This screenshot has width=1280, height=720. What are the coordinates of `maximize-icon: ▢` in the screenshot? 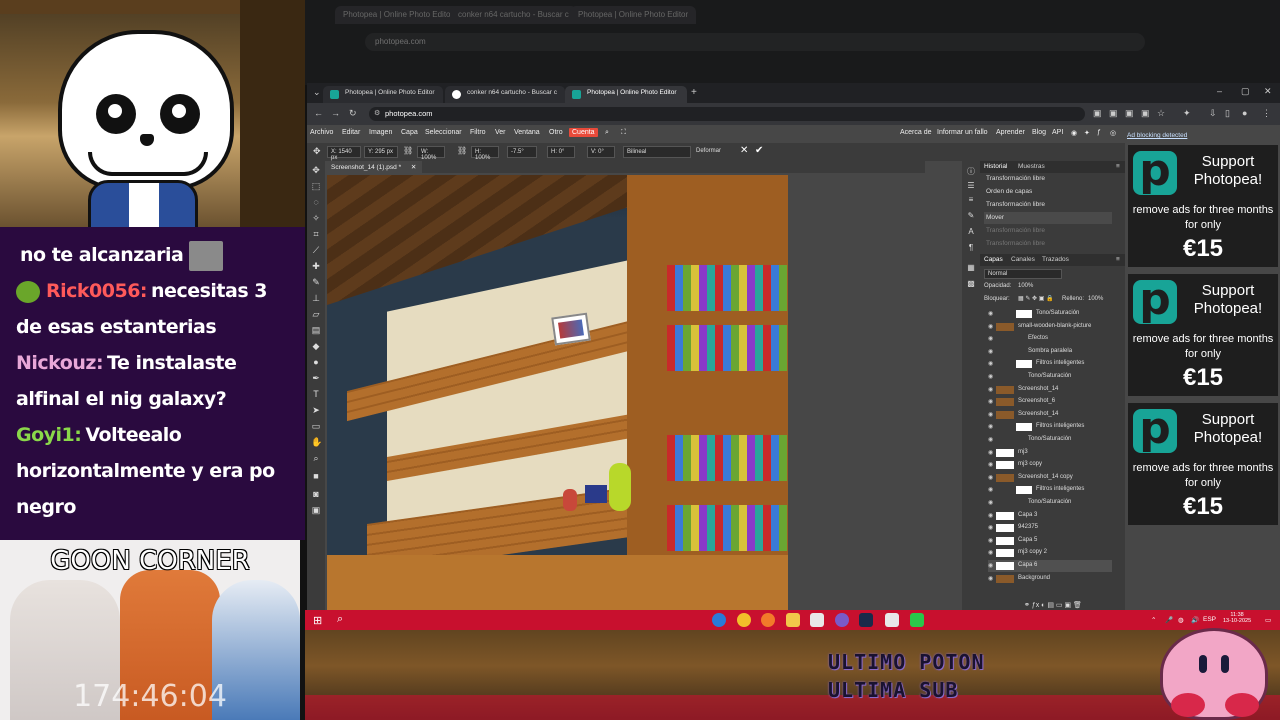 It's located at (1245, 91).